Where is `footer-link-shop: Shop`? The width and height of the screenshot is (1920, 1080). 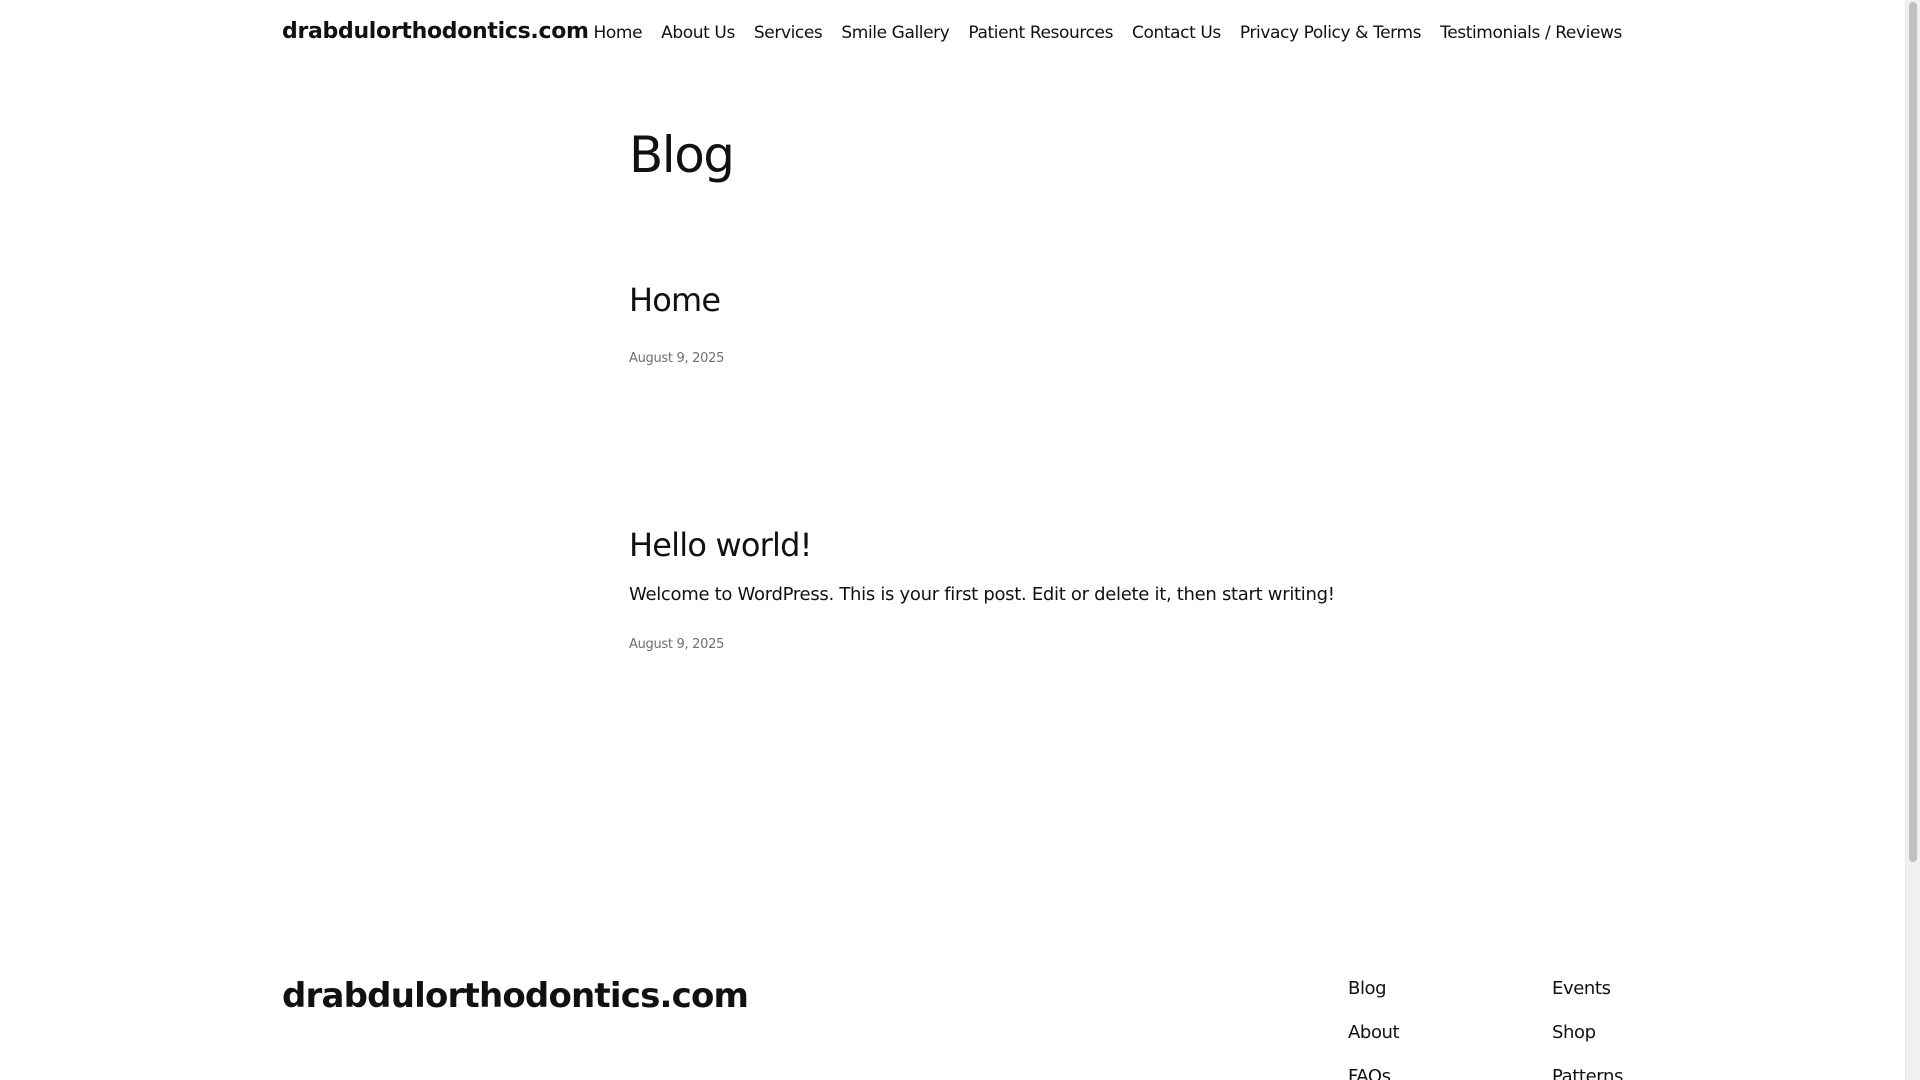 footer-link-shop: Shop is located at coordinates (1587, 1044).